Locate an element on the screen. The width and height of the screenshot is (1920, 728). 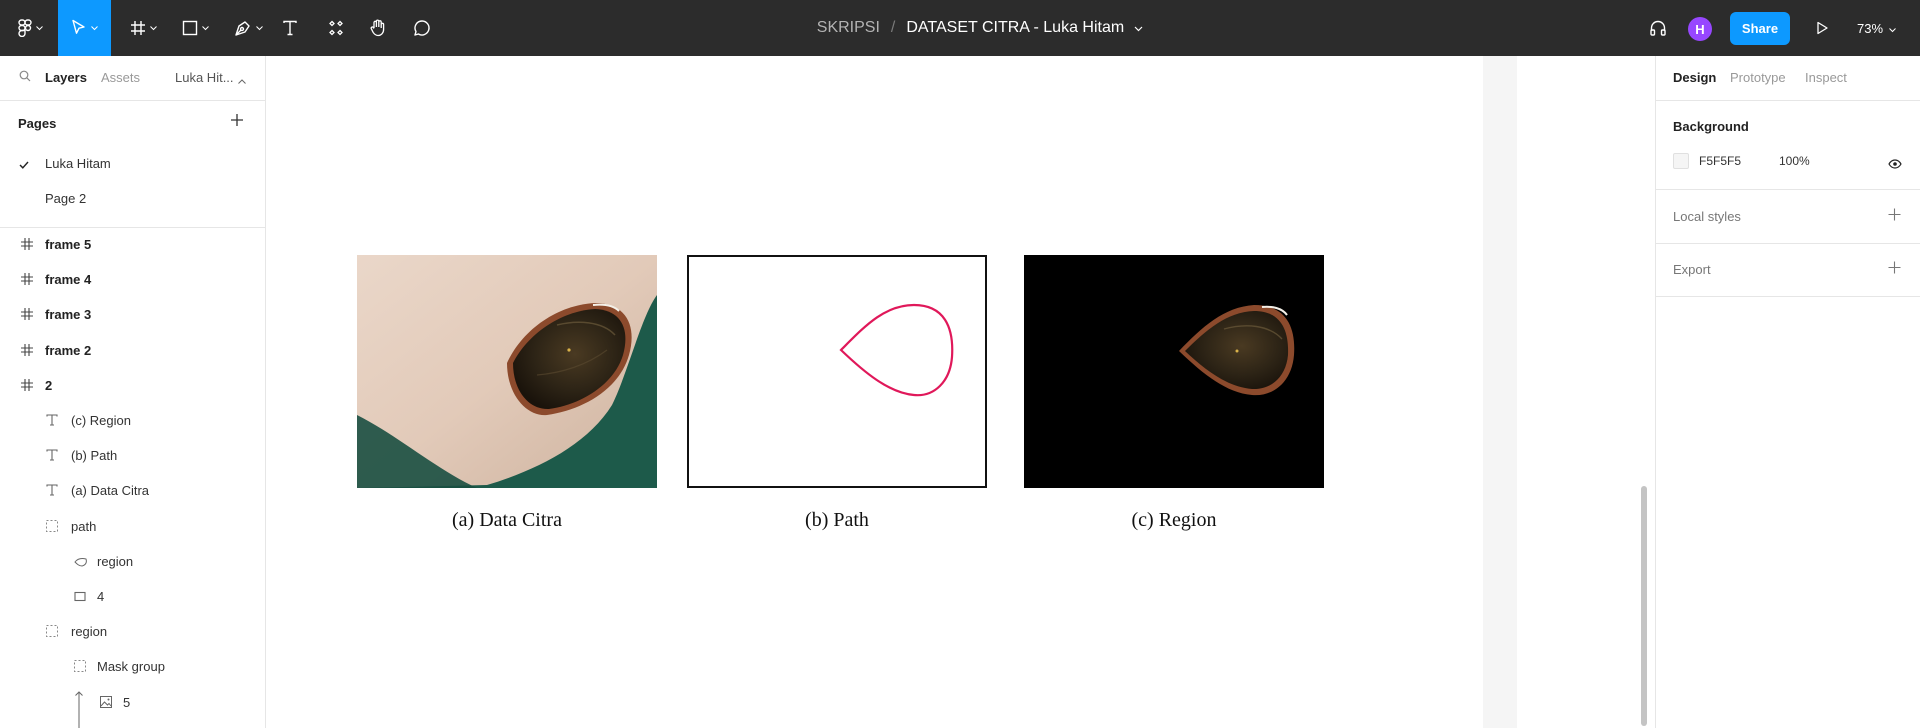
tab-design: Design is located at coordinates (1694, 77).